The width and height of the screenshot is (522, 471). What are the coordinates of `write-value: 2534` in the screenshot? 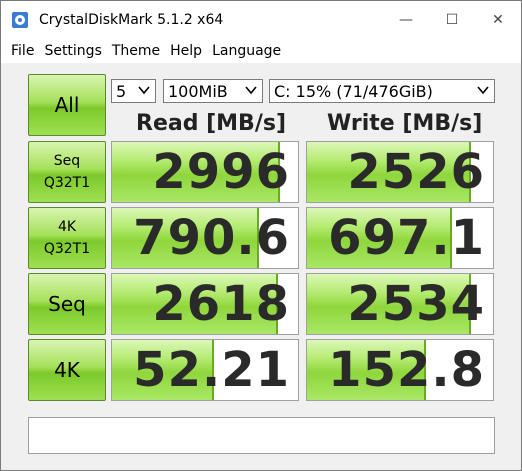 It's located at (416, 304).